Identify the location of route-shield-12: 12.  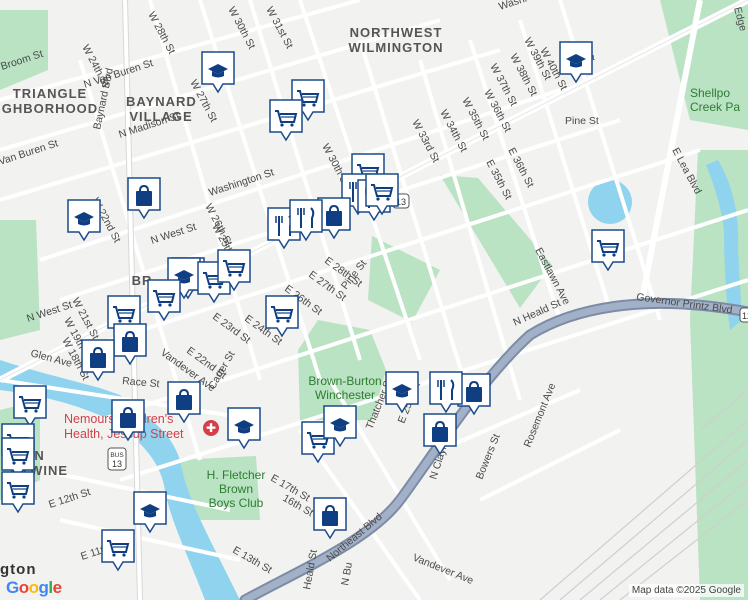
(743, 315).